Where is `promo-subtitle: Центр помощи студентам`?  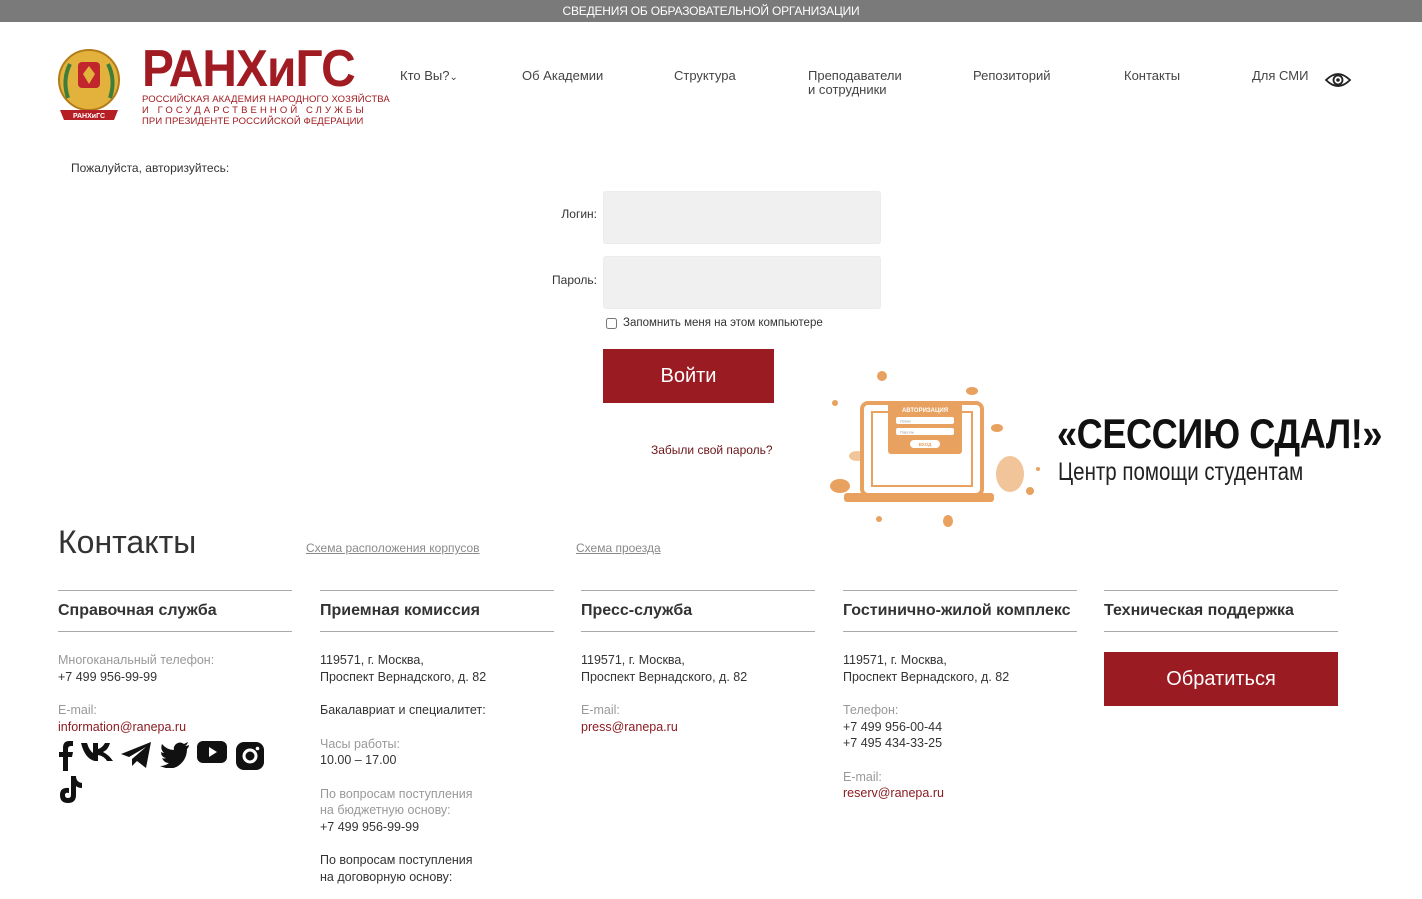 promo-subtitle: Центр помощи студентам is located at coordinates (1180, 472).